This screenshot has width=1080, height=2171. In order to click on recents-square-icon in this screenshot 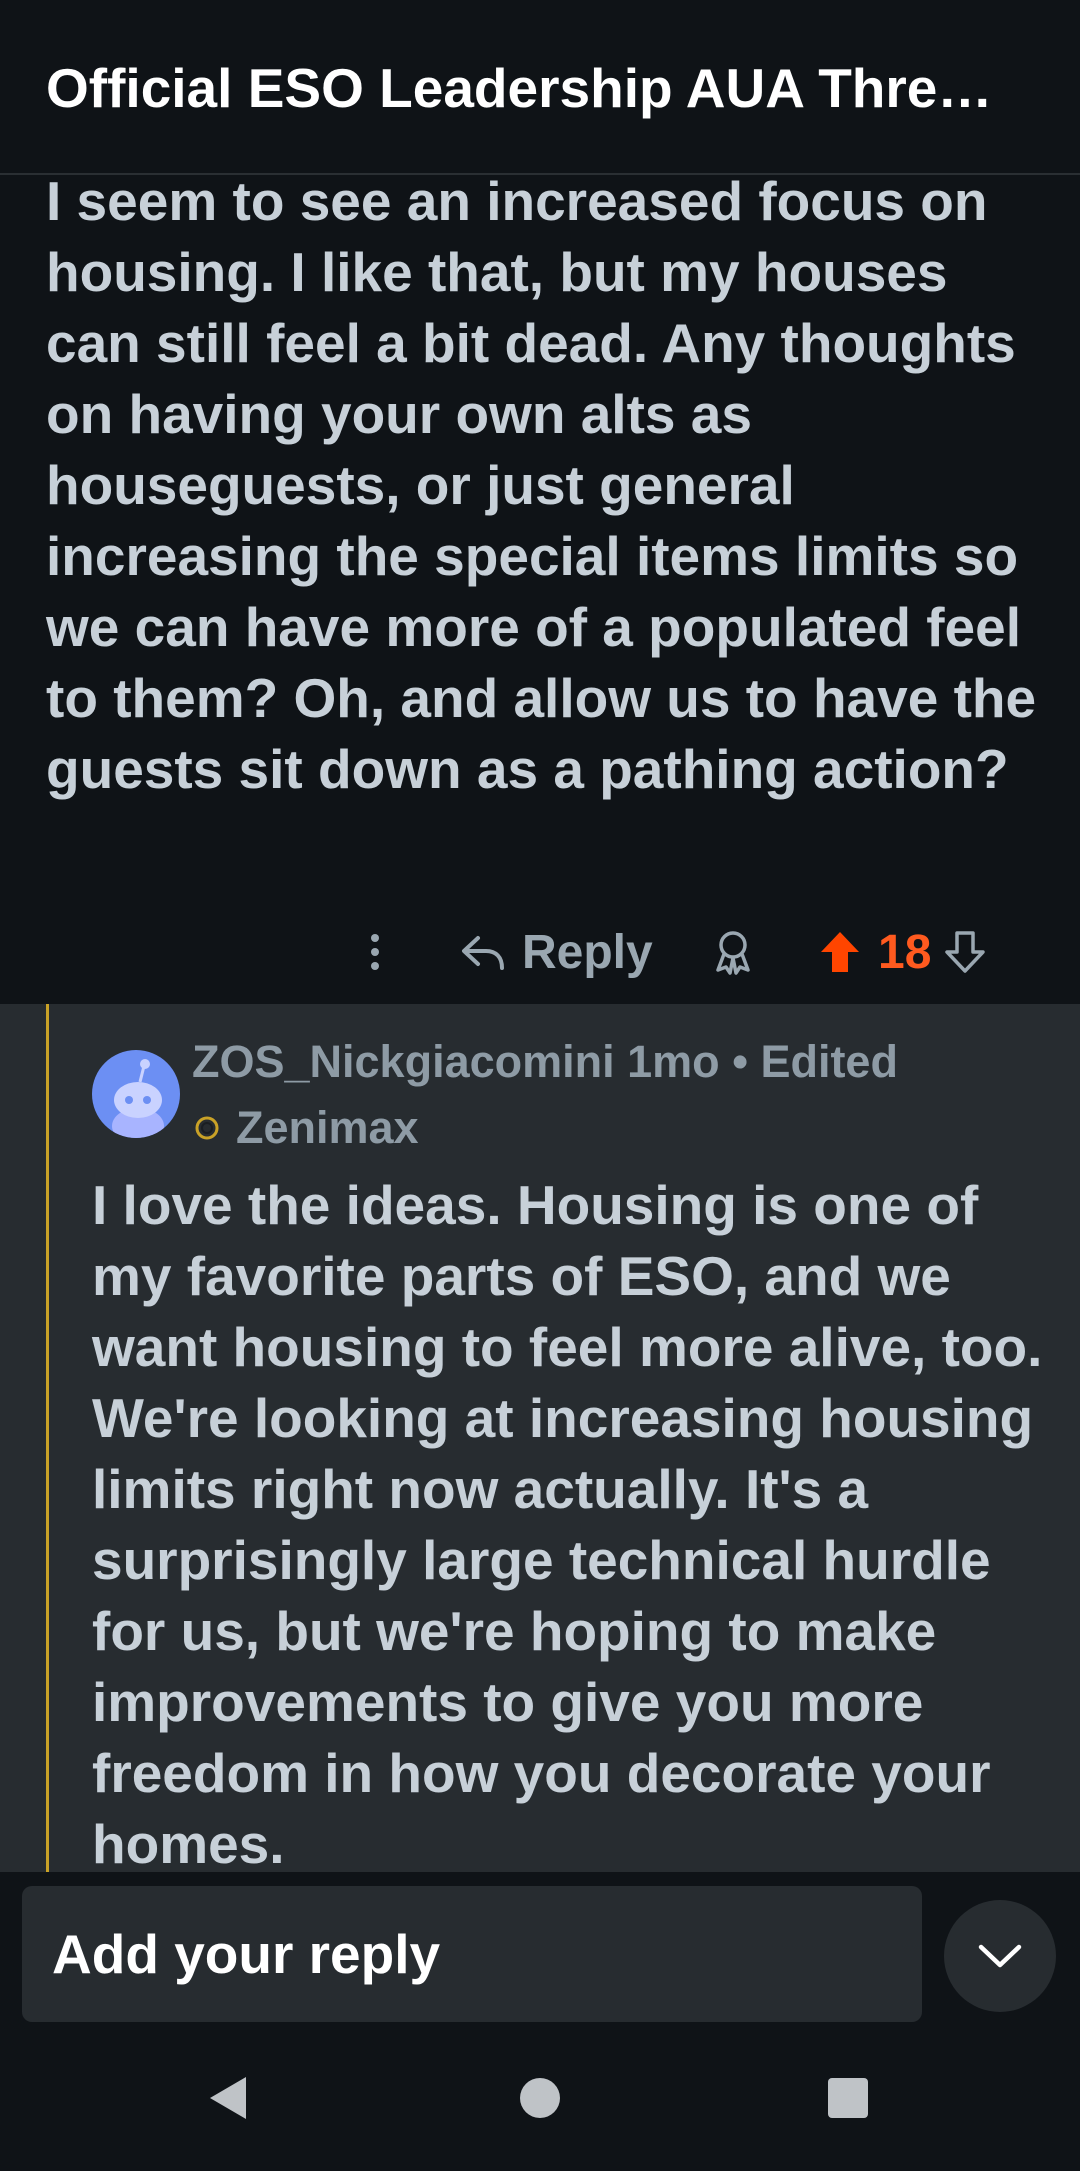, I will do `click(848, 2098)`.